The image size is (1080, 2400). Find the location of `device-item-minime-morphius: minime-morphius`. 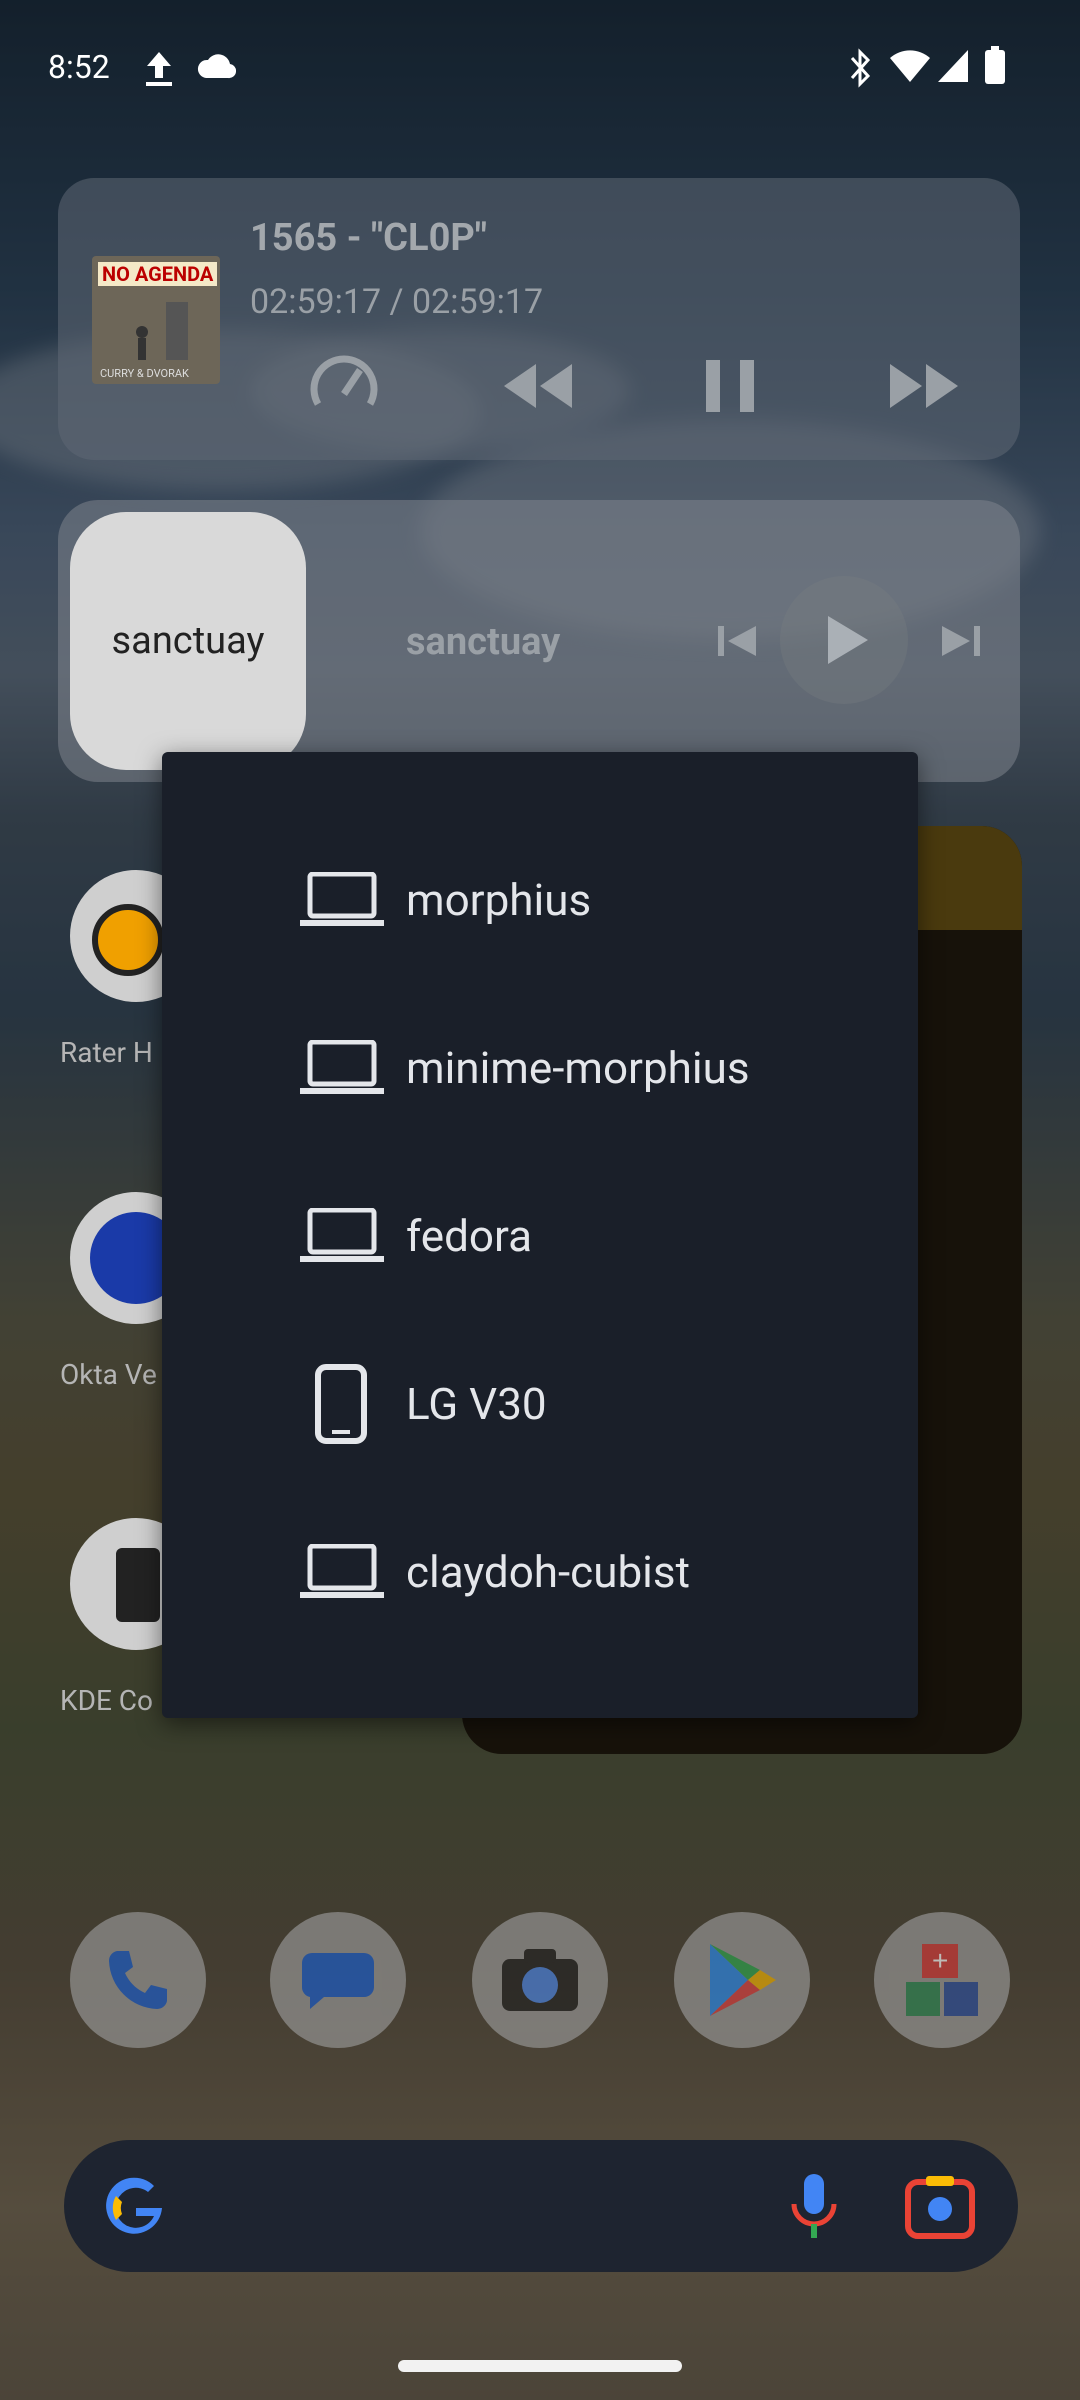

device-item-minime-morphius: minime-morphius is located at coordinates (540, 1068).